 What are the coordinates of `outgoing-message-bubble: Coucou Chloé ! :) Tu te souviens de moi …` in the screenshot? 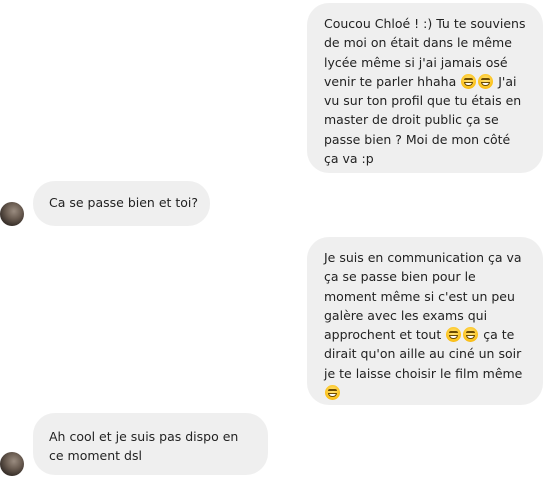 It's located at (425, 88).